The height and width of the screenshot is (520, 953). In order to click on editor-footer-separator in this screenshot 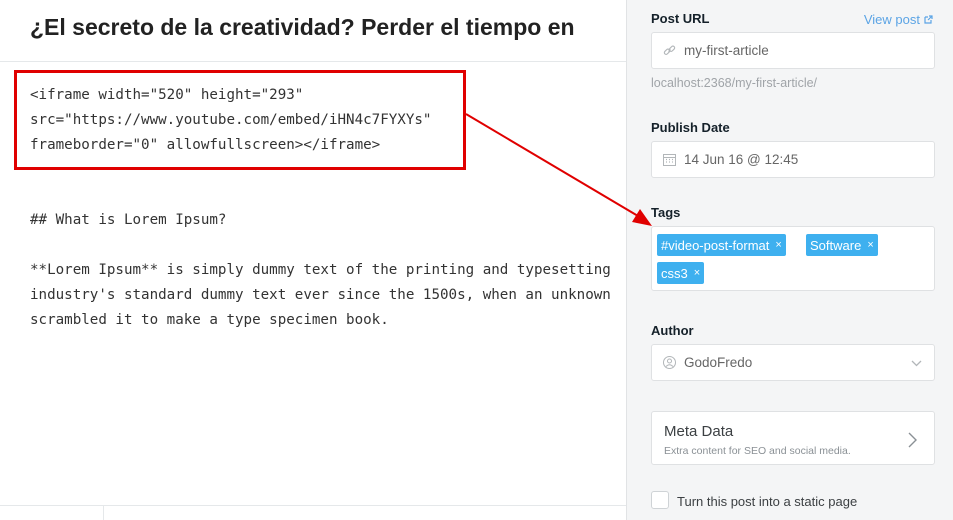, I will do `click(103, 513)`.